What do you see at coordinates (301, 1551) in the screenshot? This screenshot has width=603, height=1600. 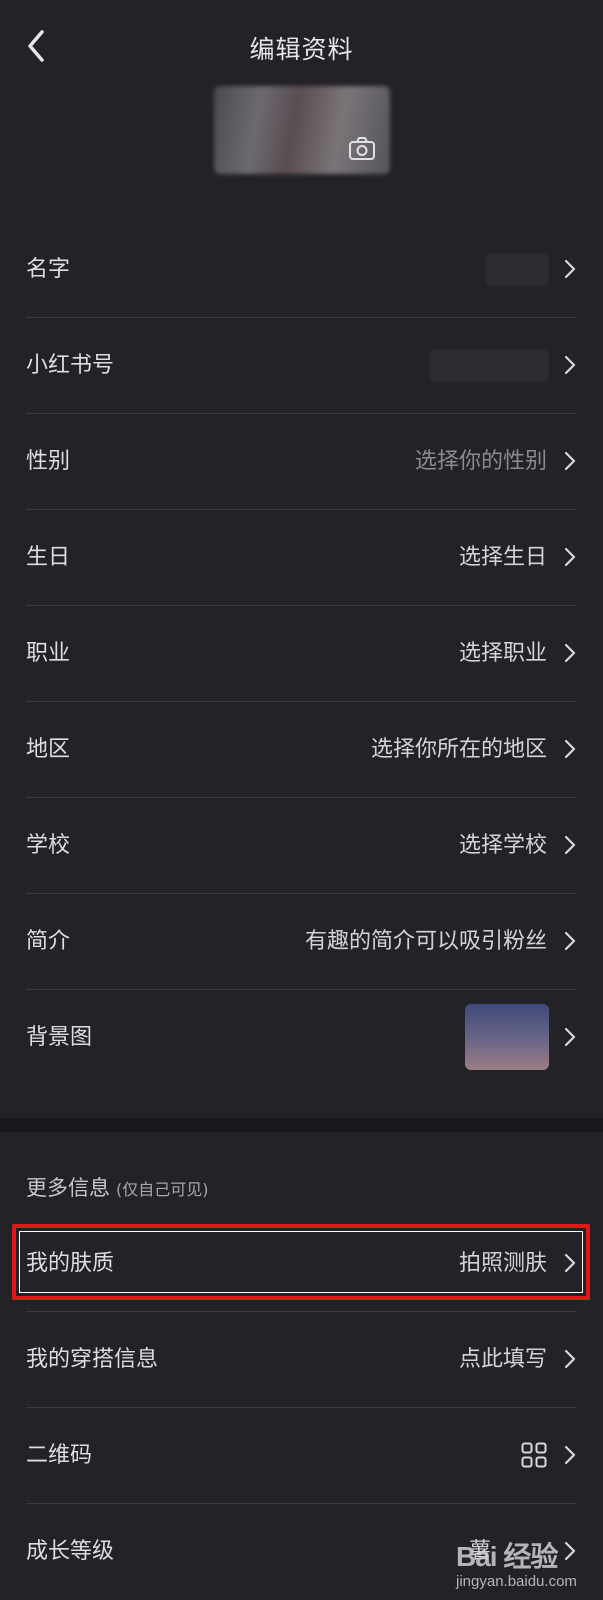 I see `growth-level-row: 成长等级 薯` at bounding box center [301, 1551].